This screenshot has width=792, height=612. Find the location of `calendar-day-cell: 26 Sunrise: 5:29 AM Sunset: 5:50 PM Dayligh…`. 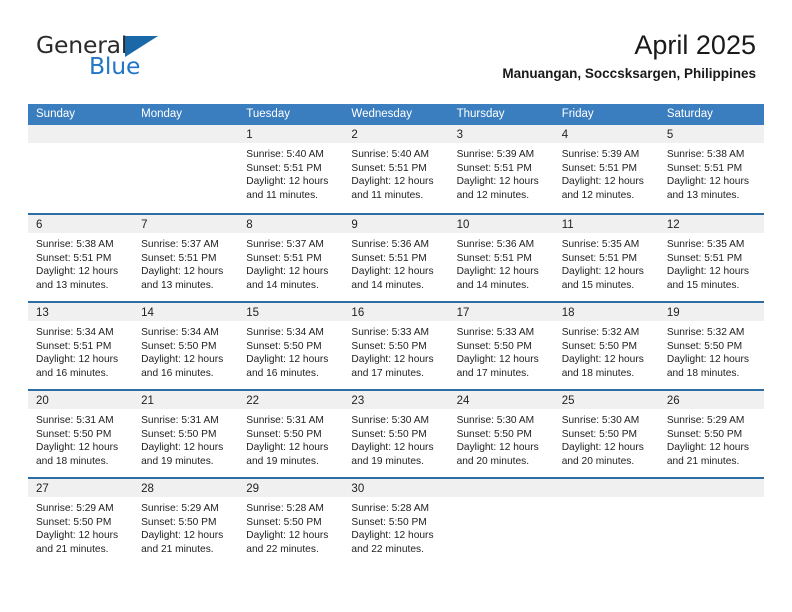

calendar-day-cell: 26 Sunrise: 5:29 AM Sunset: 5:50 PM Dayligh… is located at coordinates (711, 434).